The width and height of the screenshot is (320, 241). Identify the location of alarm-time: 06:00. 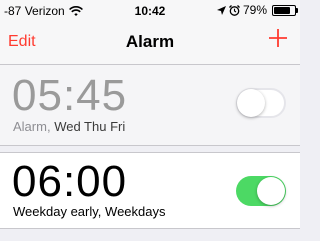
(70, 181).